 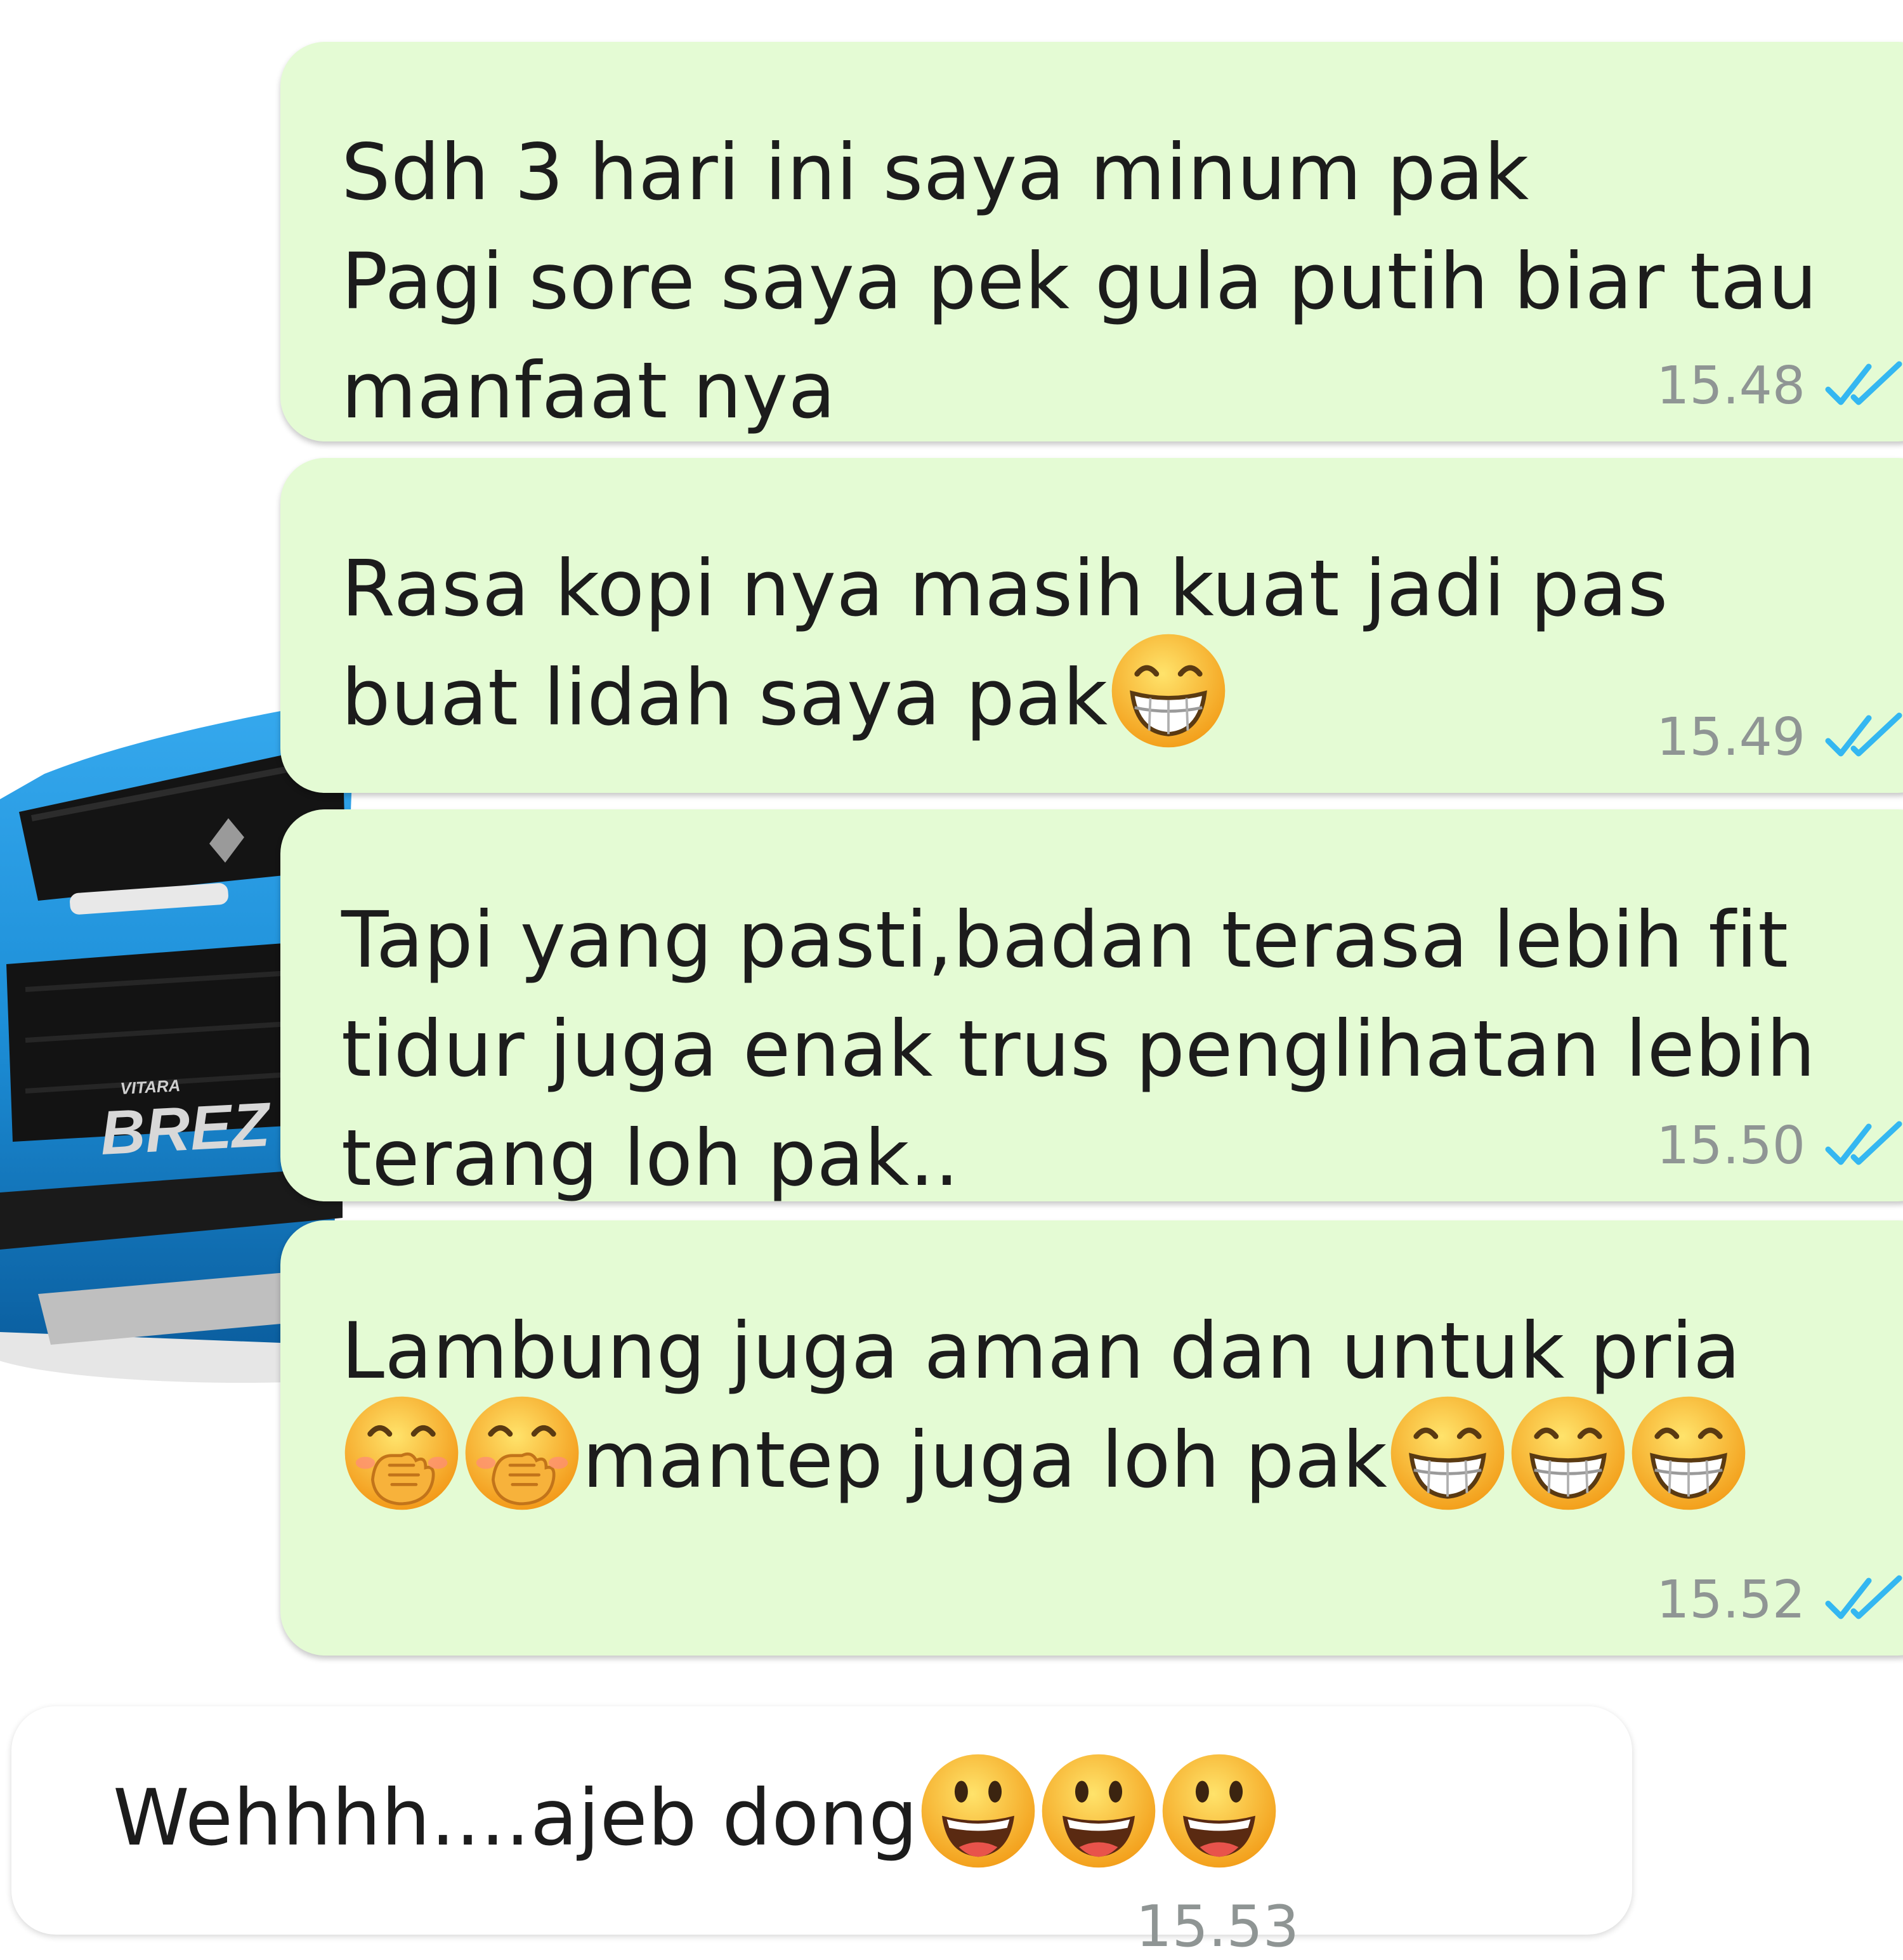 I want to click on message-line: tidur juga enak trus penglihatan lebih, so click(x=1113, y=1049).